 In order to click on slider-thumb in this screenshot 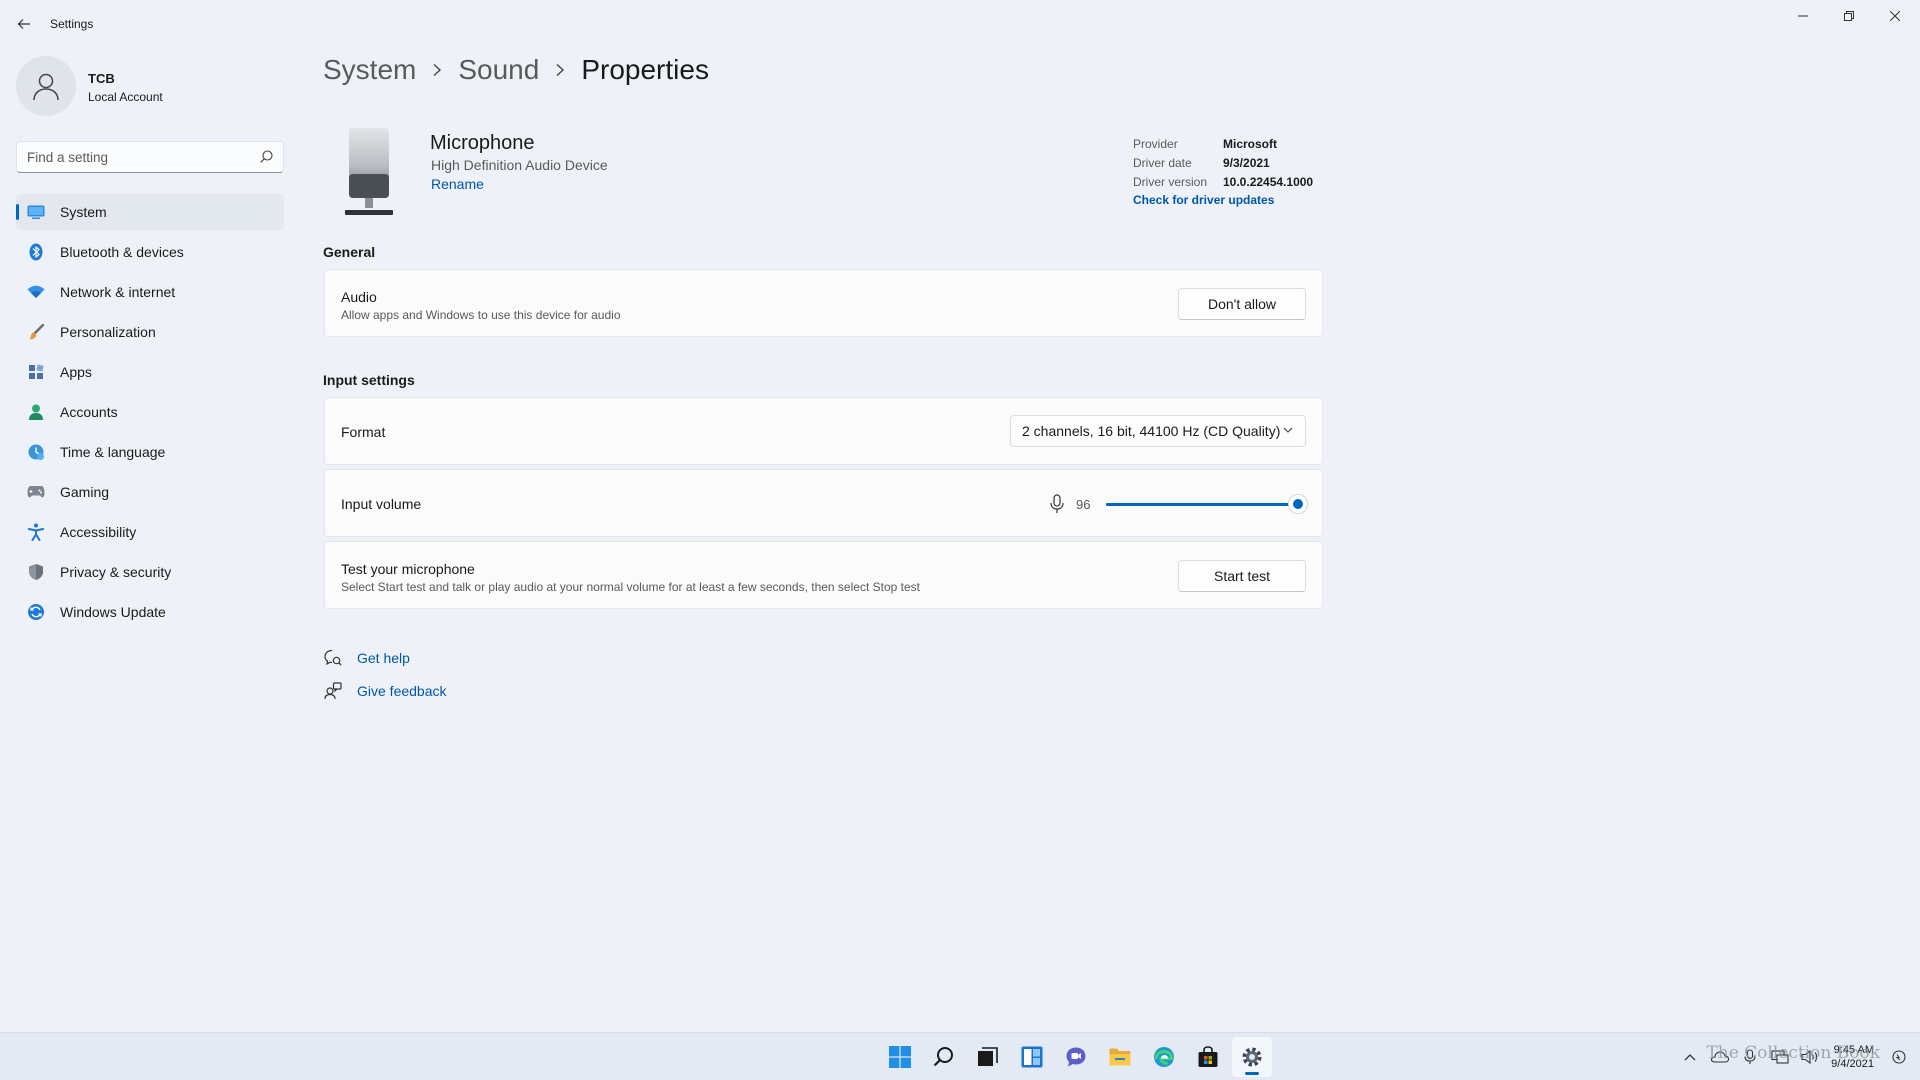, I will do `click(1298, 504)`.